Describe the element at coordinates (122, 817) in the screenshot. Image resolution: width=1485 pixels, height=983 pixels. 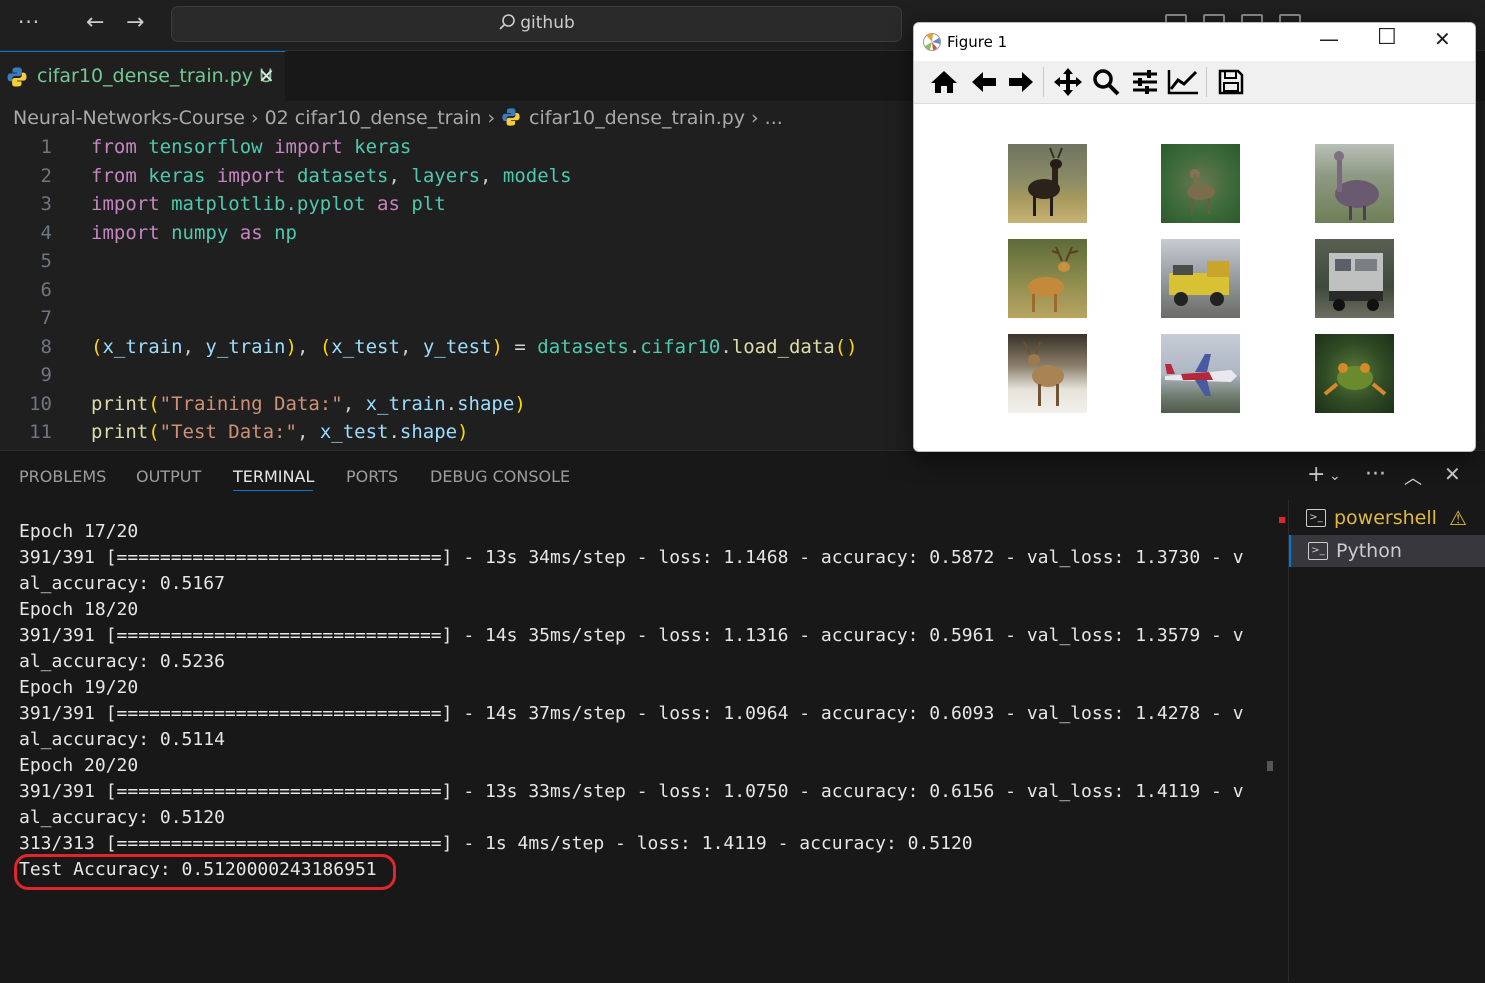
I see `terminal-line: al_accuracy: 0.5120` at that location.